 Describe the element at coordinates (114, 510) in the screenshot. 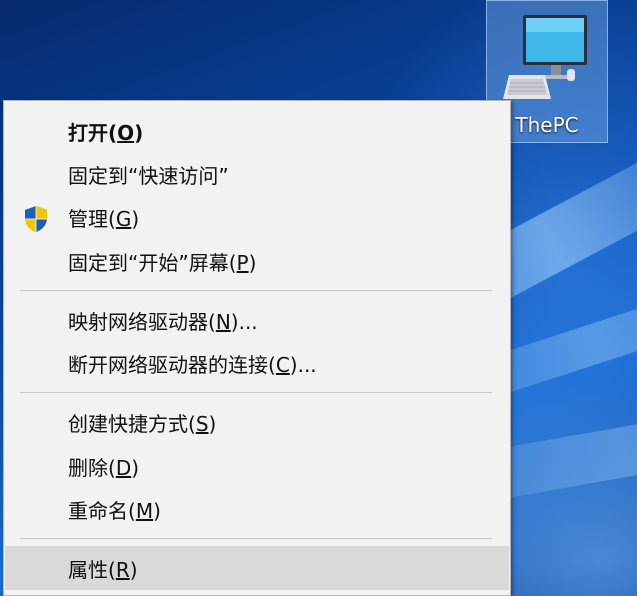

I see `menu-item-label: 重命名(M)` at that location.